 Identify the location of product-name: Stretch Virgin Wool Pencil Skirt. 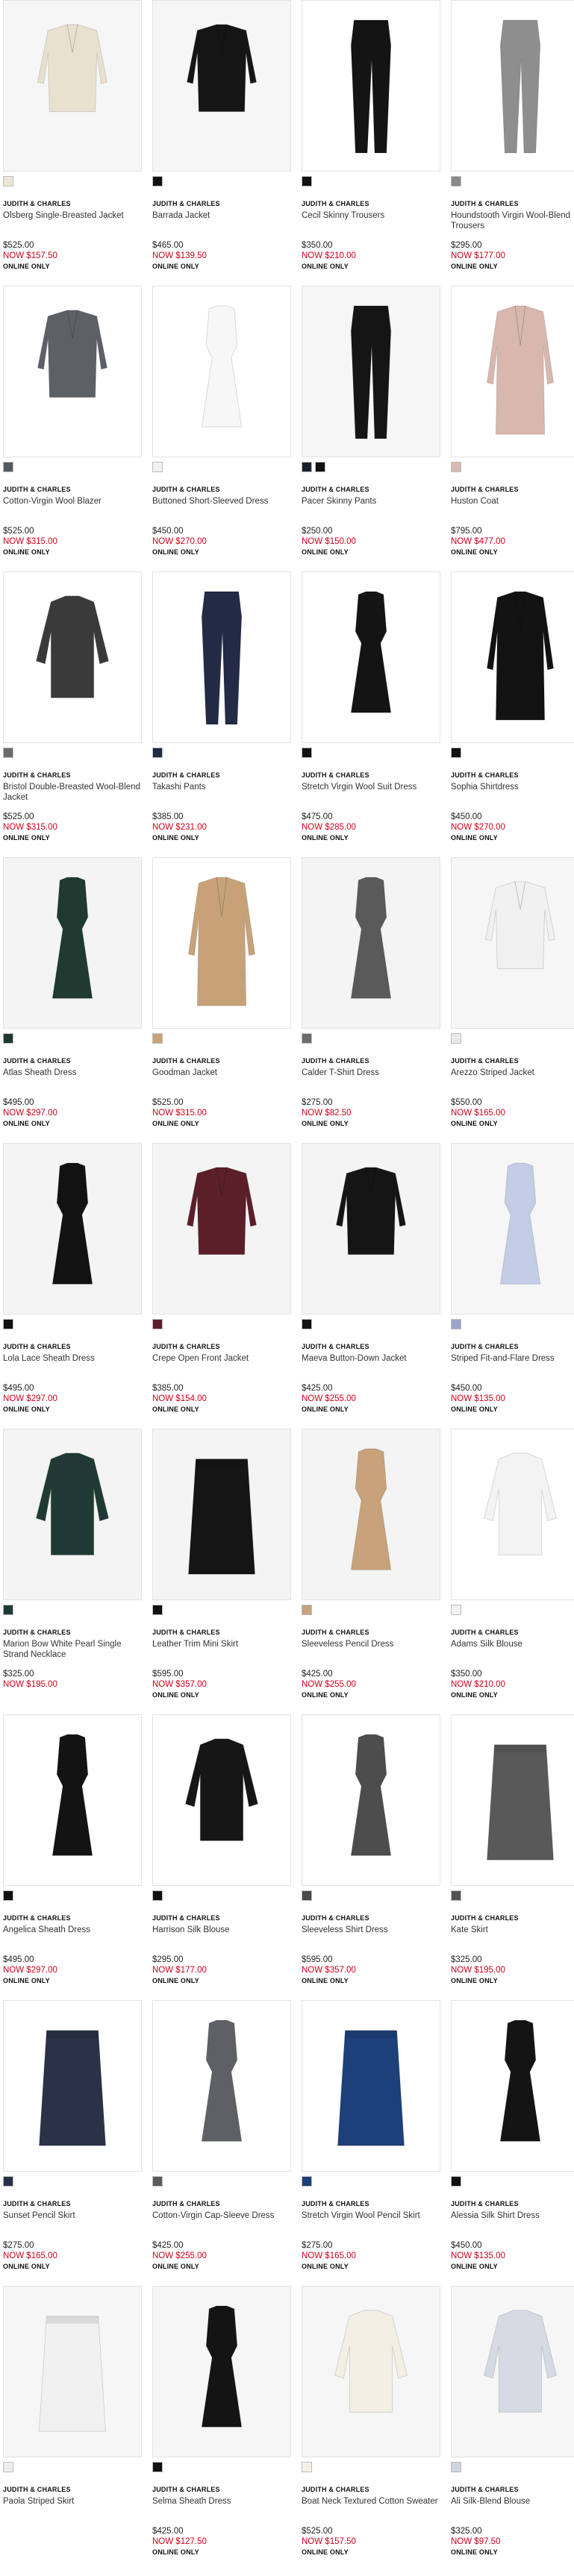
(371, 2215).